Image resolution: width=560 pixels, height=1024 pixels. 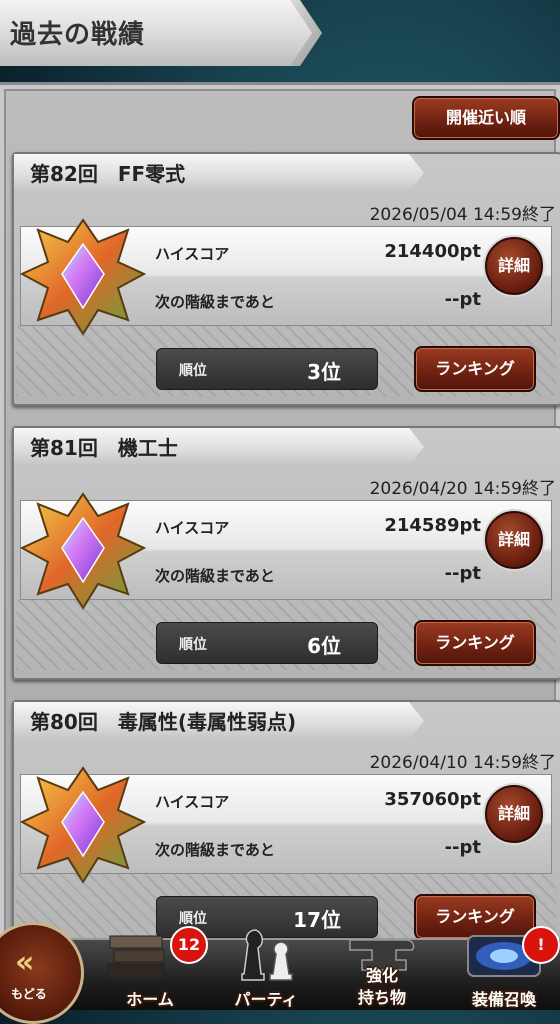 I want to click on book-stack-icon, so click(x=136, y=957).